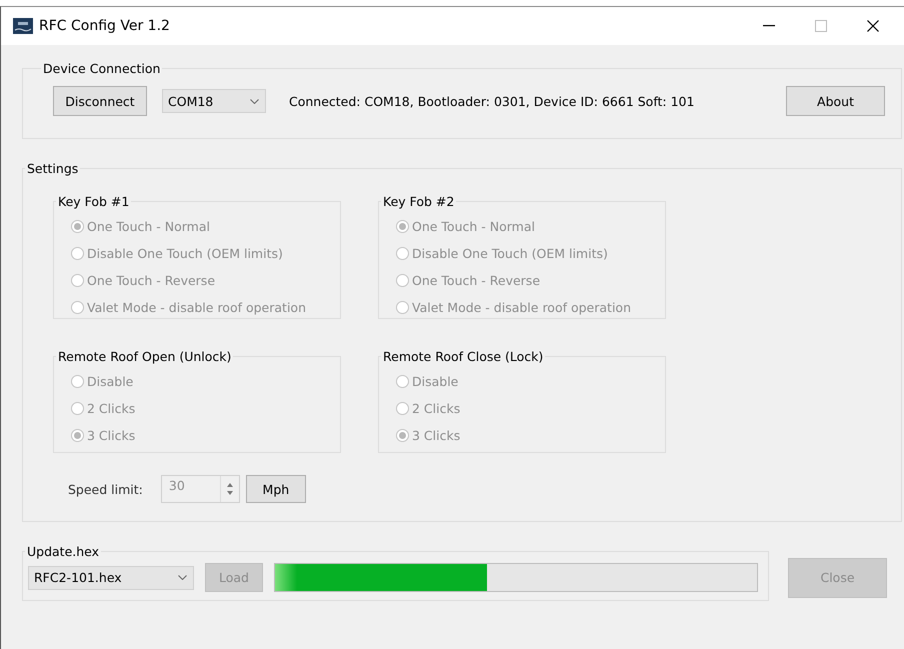 The width and height of the screenshot is (904, 649). Describe the element at coordinates (105, 489) in the screenshot. I see `speed-limit-label: Speed limit:` at that location.